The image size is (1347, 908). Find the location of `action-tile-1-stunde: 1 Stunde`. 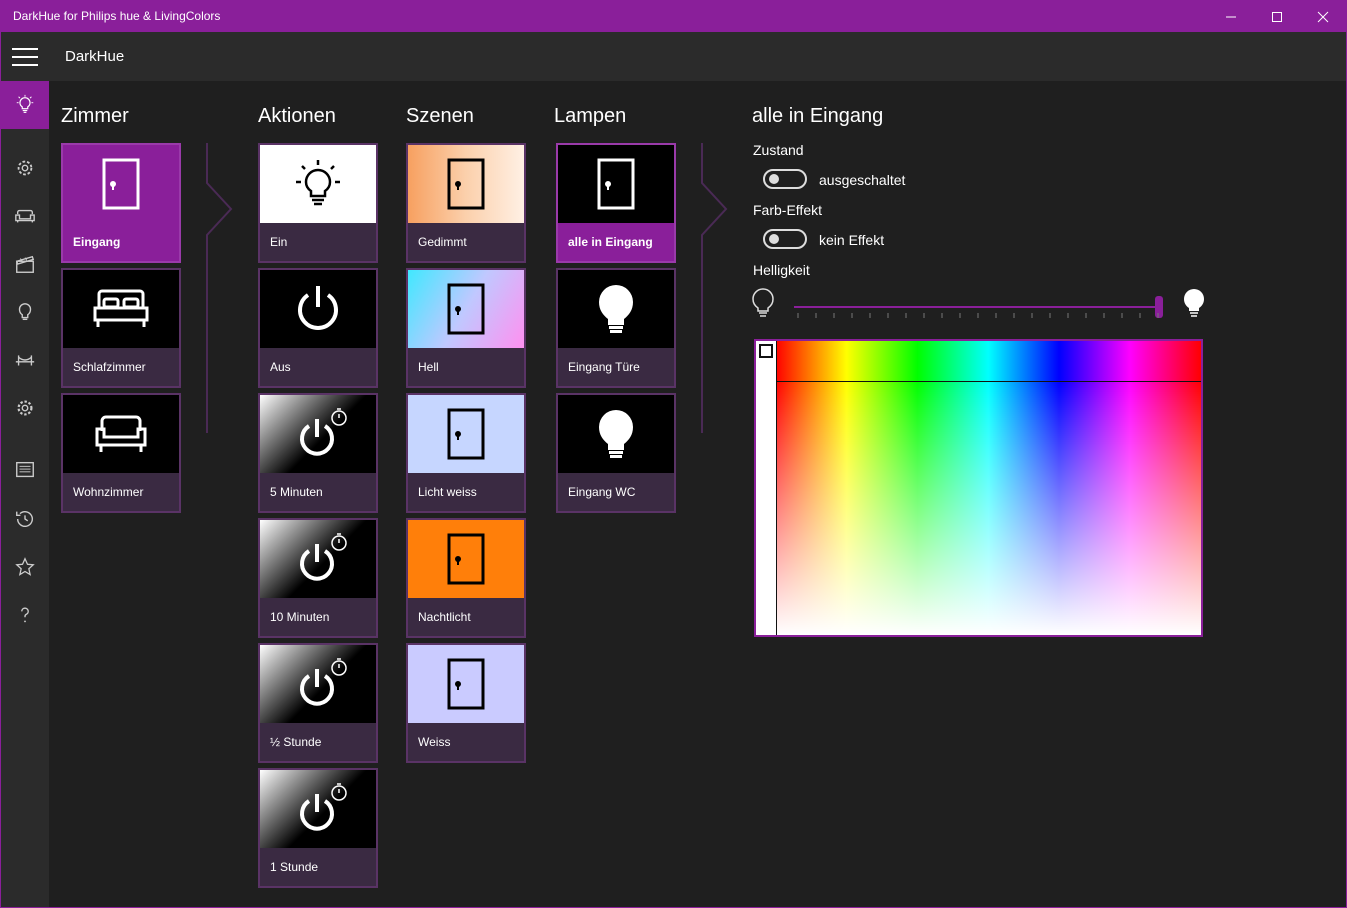

action-tile-1-stunde: 1 Stunde is located at coordinates (318, 828).